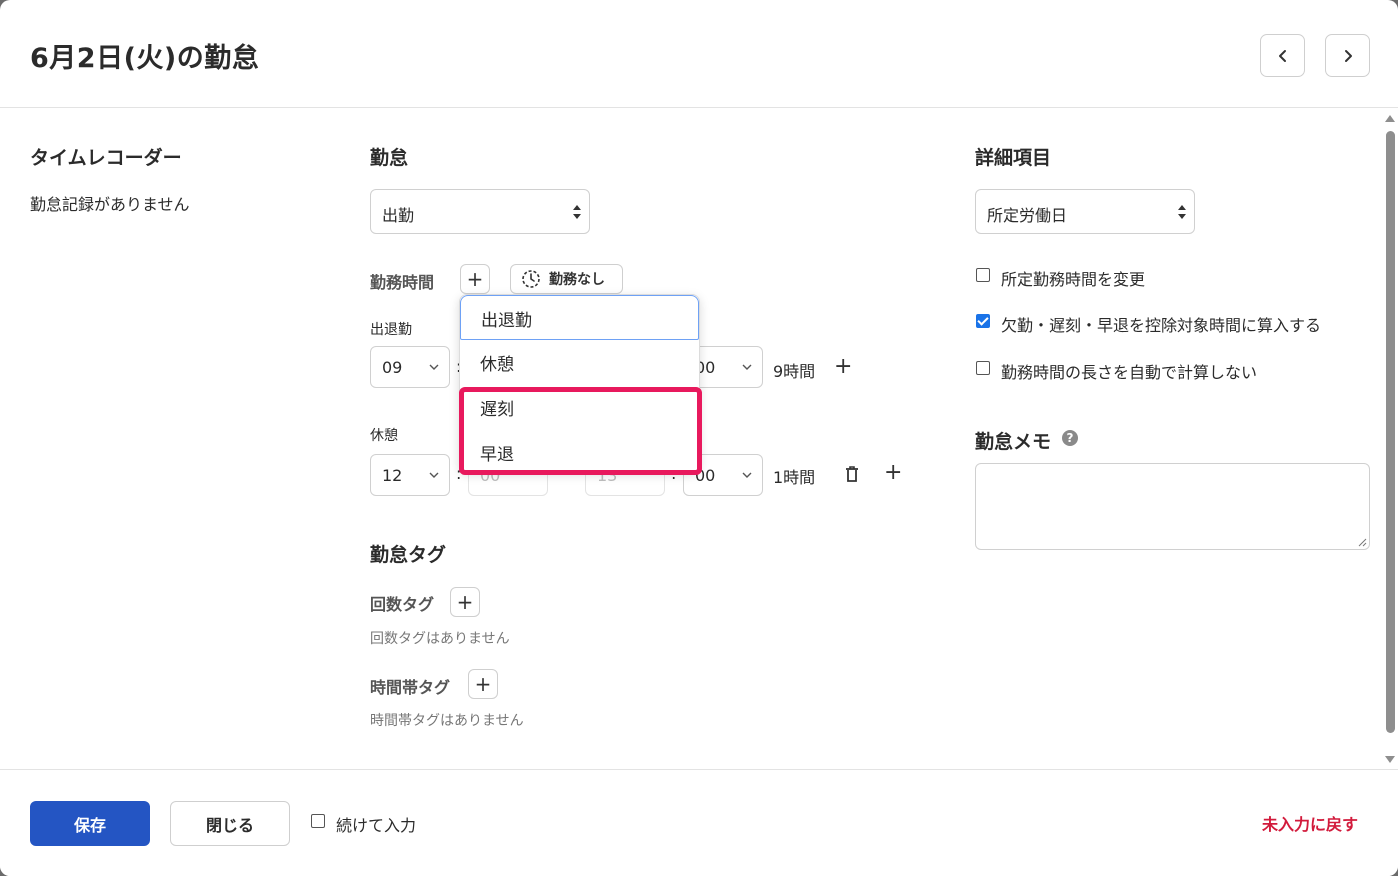 This screenshot has height=876, width=1398. Describe the element at coordinates (480, 211) in the screenshot. I see `attendance-type-select: 出勤` at that location.